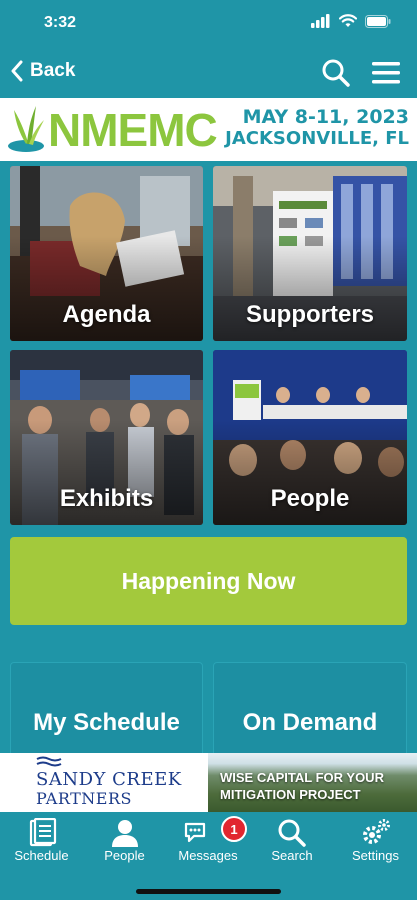 This screenshot has width=417, height=900. Describe the element at coordinates (124, 855) in the screenshot. I see `tab-people-label: People` at that location.